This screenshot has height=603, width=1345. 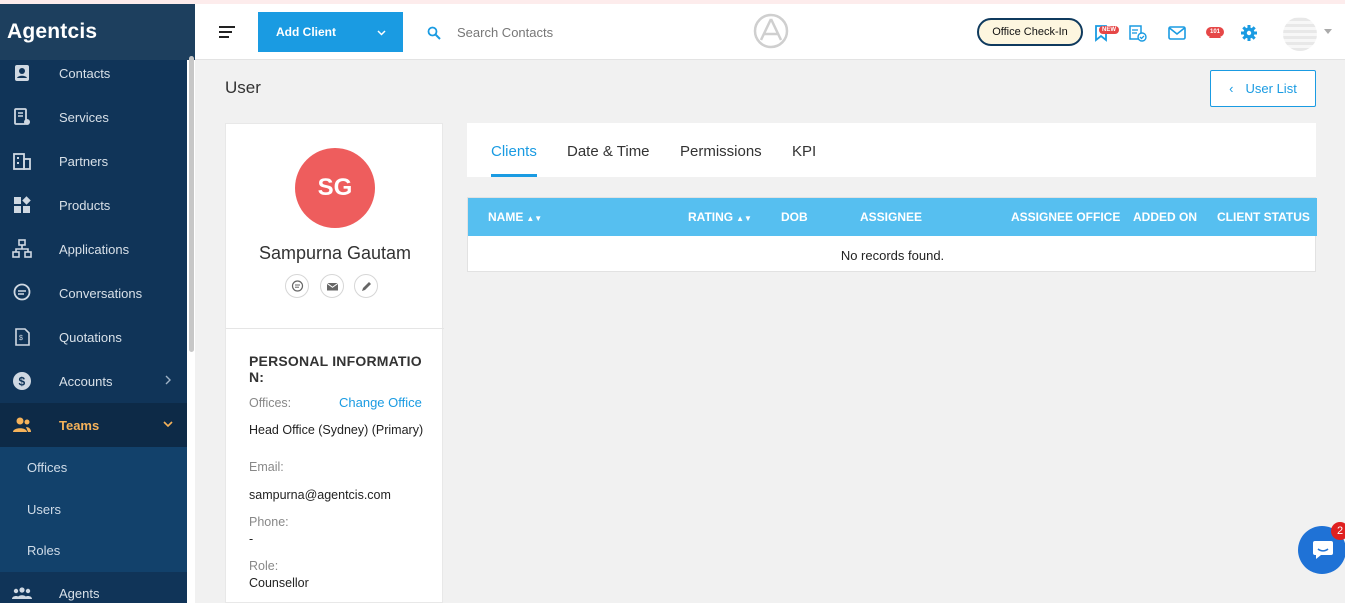 What do you see at coordinates (270, 403) in the screenshot?
I see `offices-label: Offices:` at bounding box center [270, 403].